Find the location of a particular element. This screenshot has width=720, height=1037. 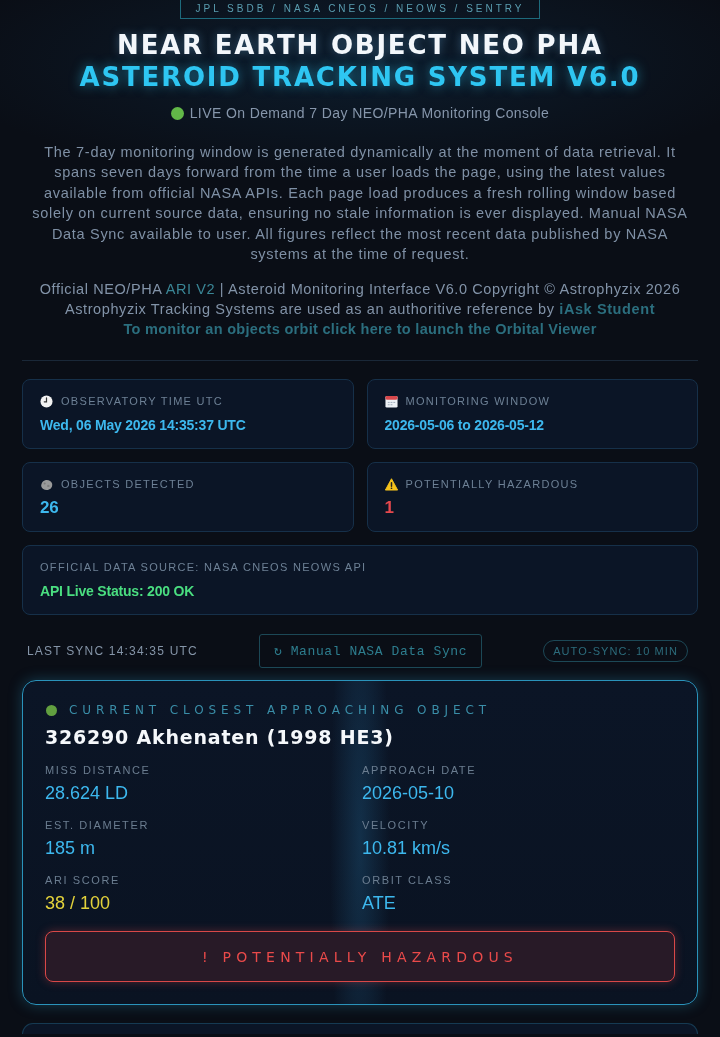

field-value: 2026-05-10 is located at coordinates (408, 794).